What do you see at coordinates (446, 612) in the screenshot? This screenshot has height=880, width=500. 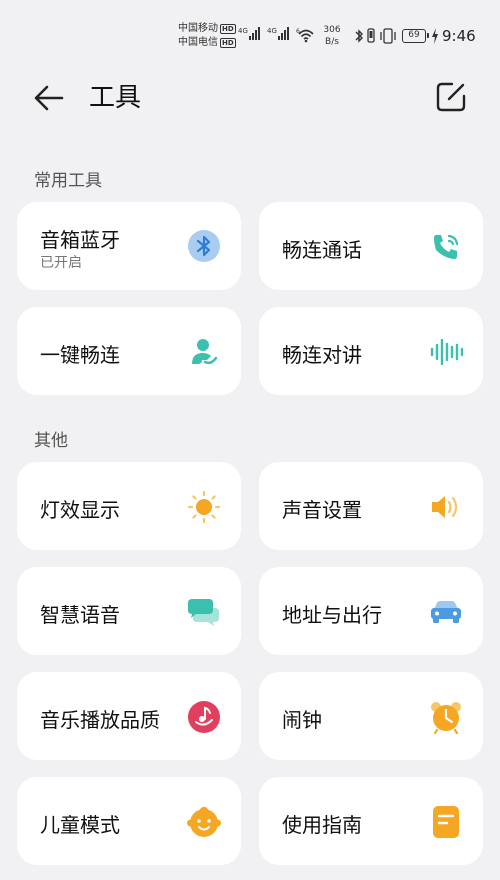 I see `car-icon` at bounding box center [446, 612].